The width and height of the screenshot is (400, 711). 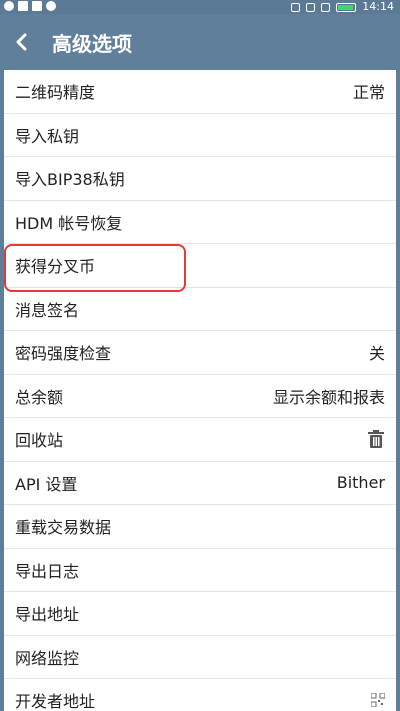 What do you see at coordinates (376, 354) in the screenshot?
I see `setting-value: 关` at bounding box center [376, 354].